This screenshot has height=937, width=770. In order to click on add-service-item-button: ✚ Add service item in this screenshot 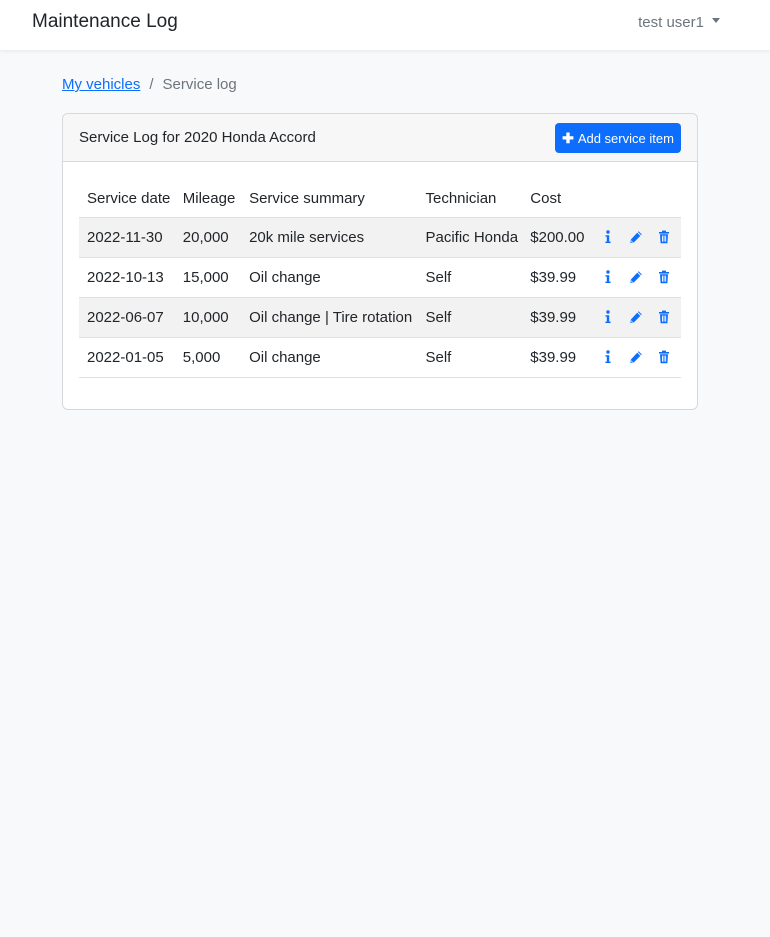, I will do `click(618, 138)`.